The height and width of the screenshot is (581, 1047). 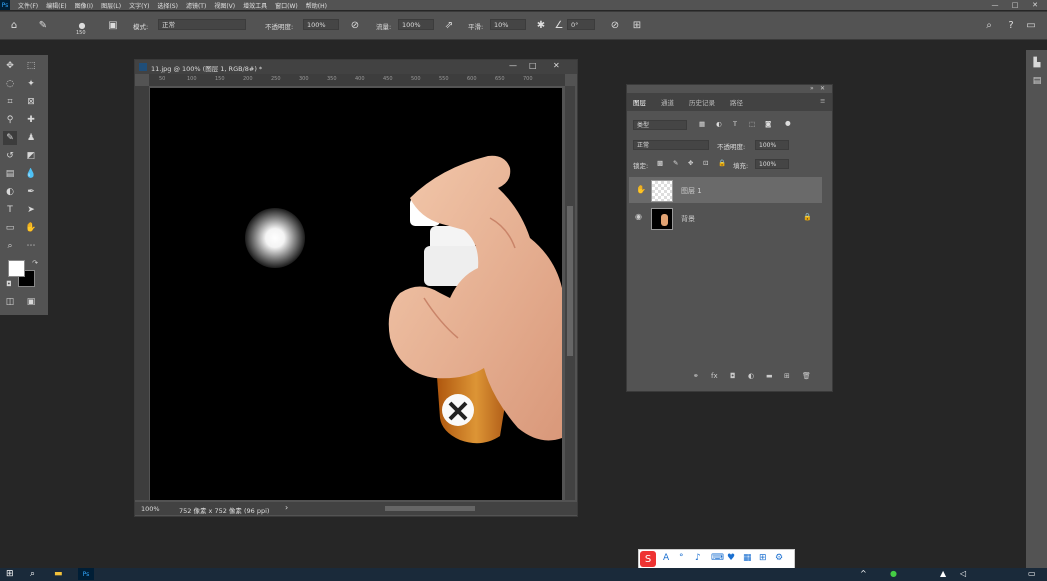 I want to click on path-selection-tool-icon: ➤, so click(x=31, y=210).